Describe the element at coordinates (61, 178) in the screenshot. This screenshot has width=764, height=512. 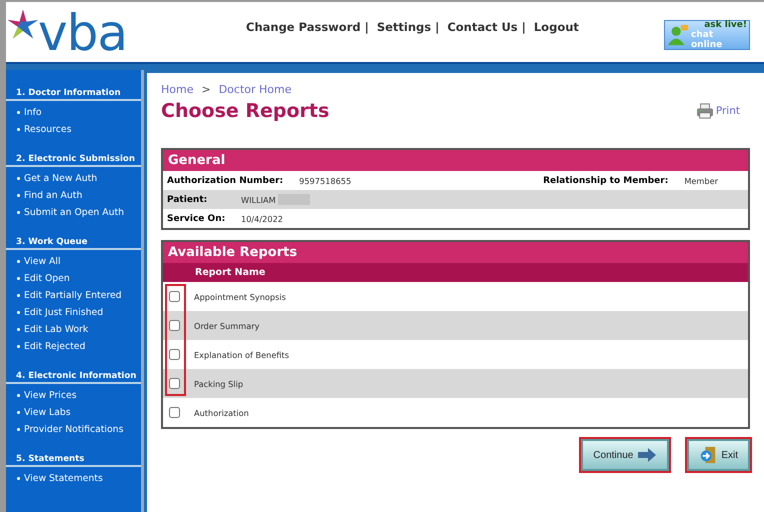
I see `sidebar-link: Get a New Auth` at that location.